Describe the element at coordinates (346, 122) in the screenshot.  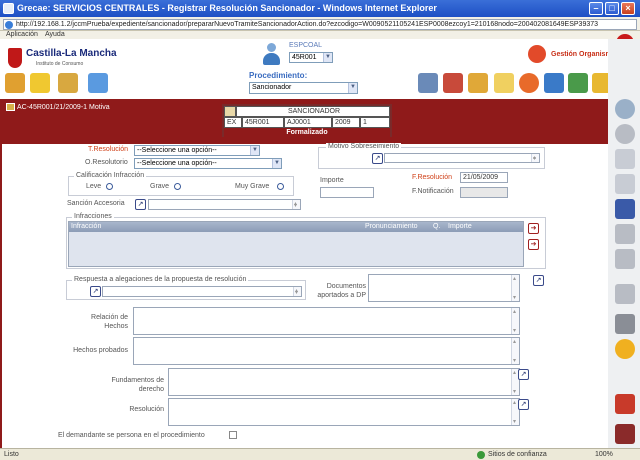
I see `exp-cell: 2009` at that location.